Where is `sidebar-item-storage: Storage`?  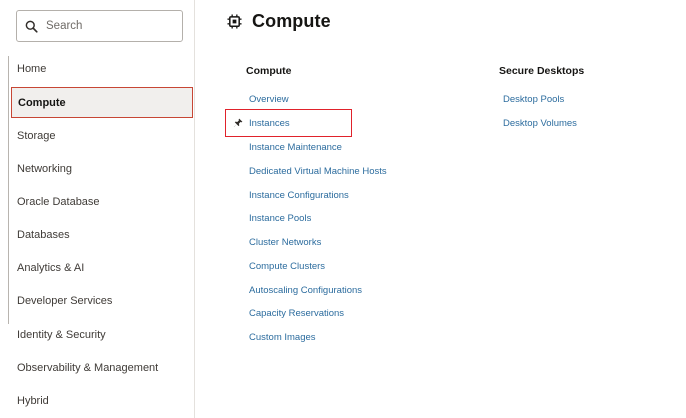
sidebar-item-storage: Storage is located at coordinates (97, 135).